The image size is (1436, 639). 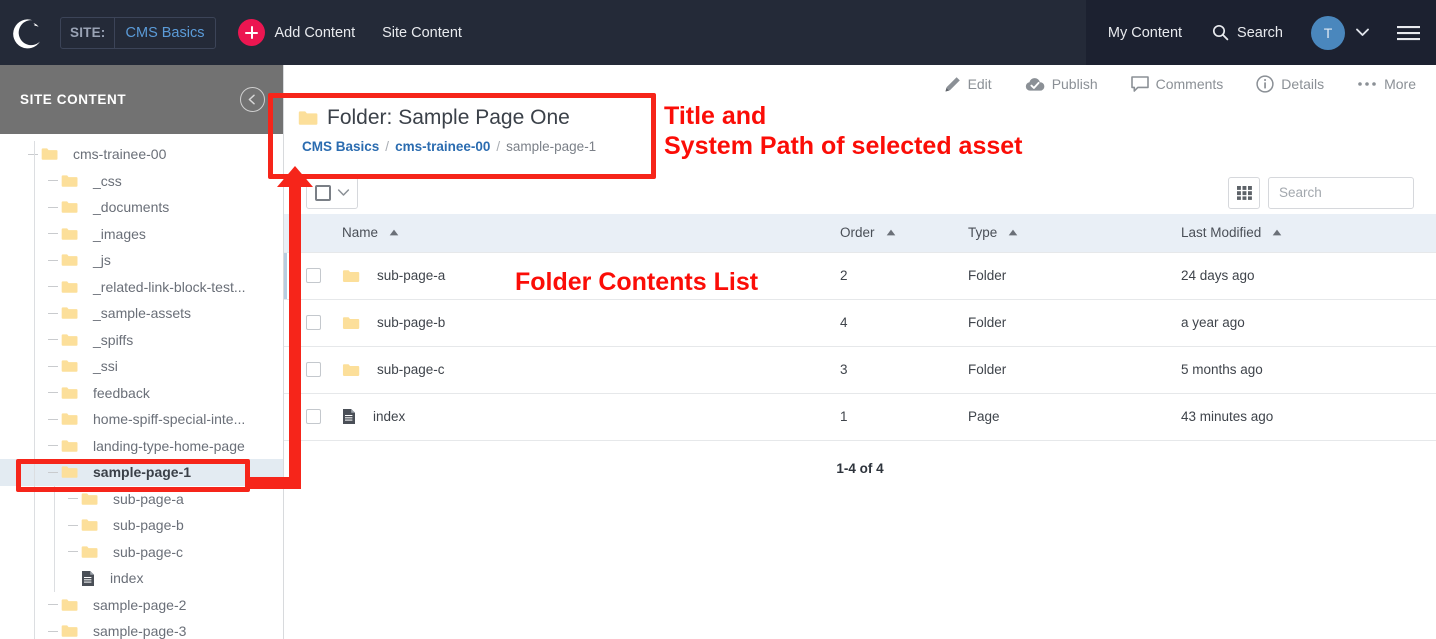 What do you see at coordinates (860, 275) in the screenshot?
I see `table-row: sub-page-a 2 Folder 24 days ago` at bounding box center [860, 275].